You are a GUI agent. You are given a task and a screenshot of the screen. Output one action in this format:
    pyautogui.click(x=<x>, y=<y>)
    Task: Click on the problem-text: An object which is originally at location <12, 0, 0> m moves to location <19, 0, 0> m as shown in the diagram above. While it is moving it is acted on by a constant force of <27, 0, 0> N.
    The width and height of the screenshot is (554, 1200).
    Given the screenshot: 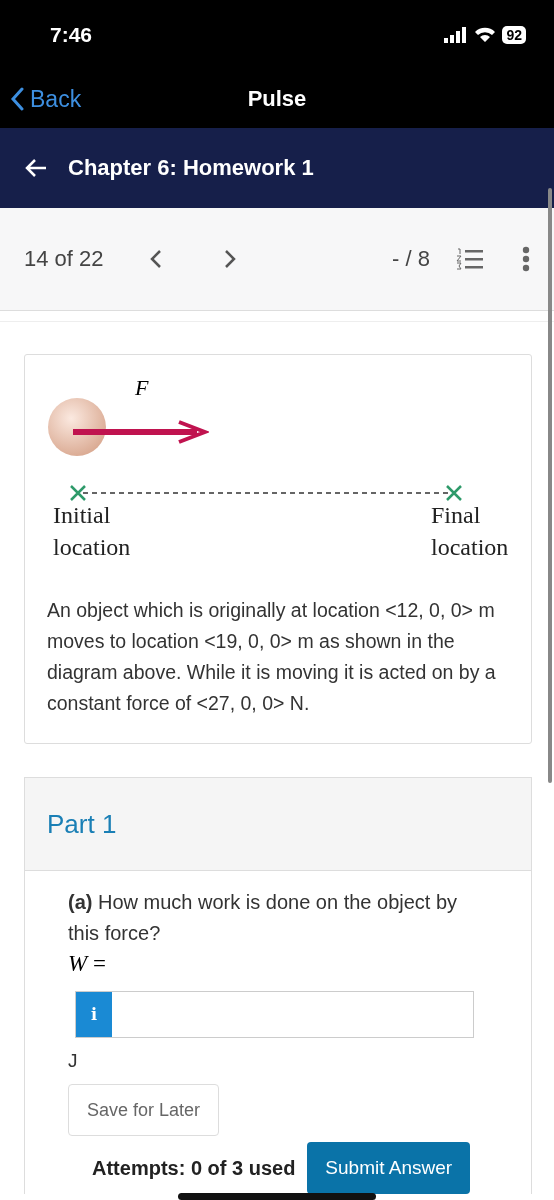 What is the action you would take?
    pyautogui.click(x=272, y=657)
    